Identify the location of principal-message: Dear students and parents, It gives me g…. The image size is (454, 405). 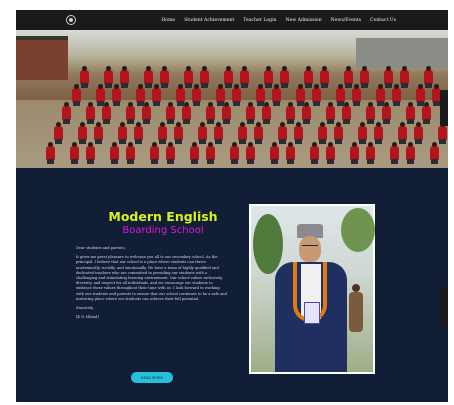
(152, 285).